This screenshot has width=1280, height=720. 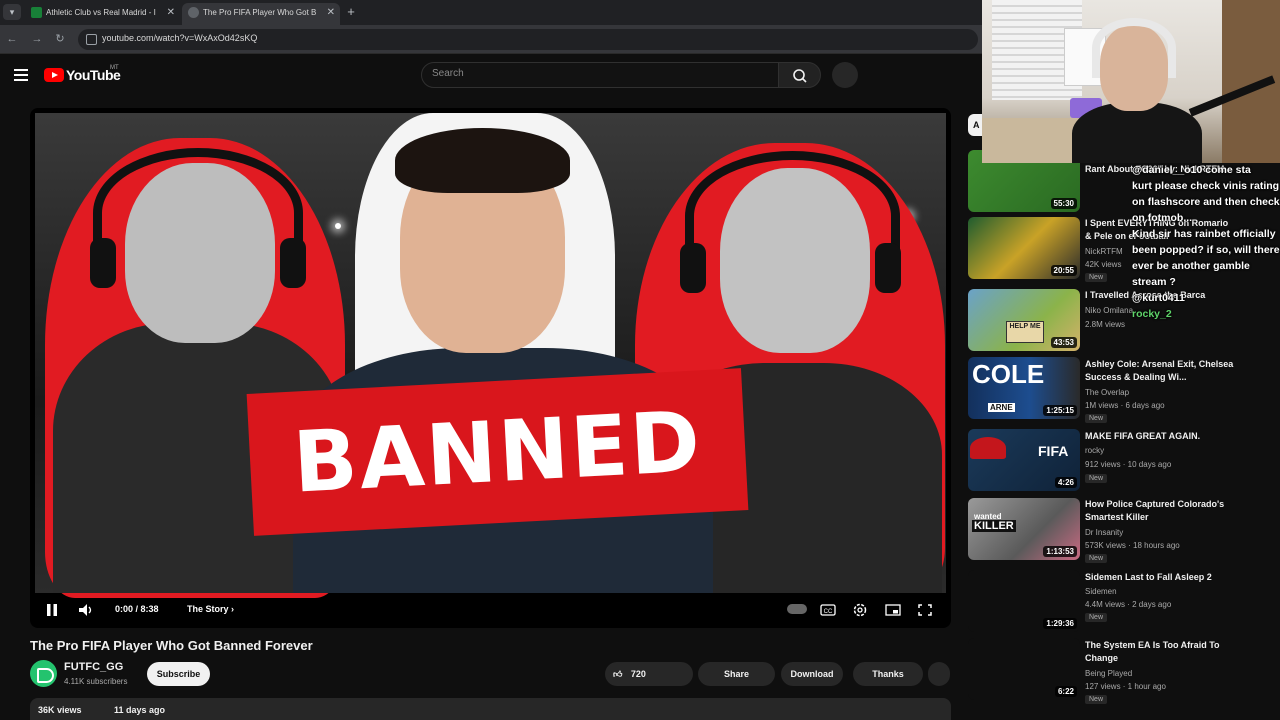 What do you see at coordinates (1063, 342) in the screenshot?
I see `duration-badge: 43:53` at bounding box center [1063, 342].